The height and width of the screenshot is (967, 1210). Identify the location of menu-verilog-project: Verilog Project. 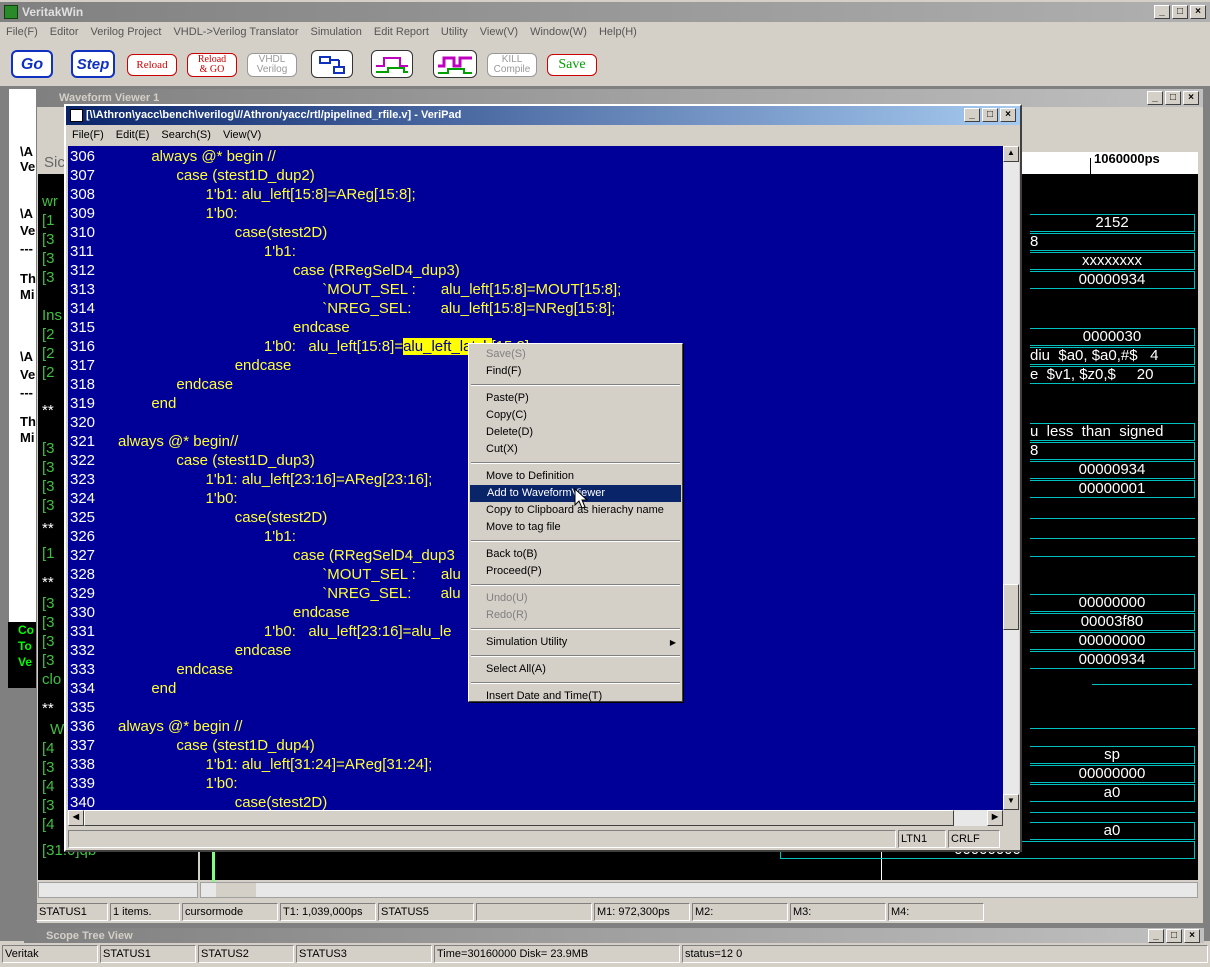
(126, 33).